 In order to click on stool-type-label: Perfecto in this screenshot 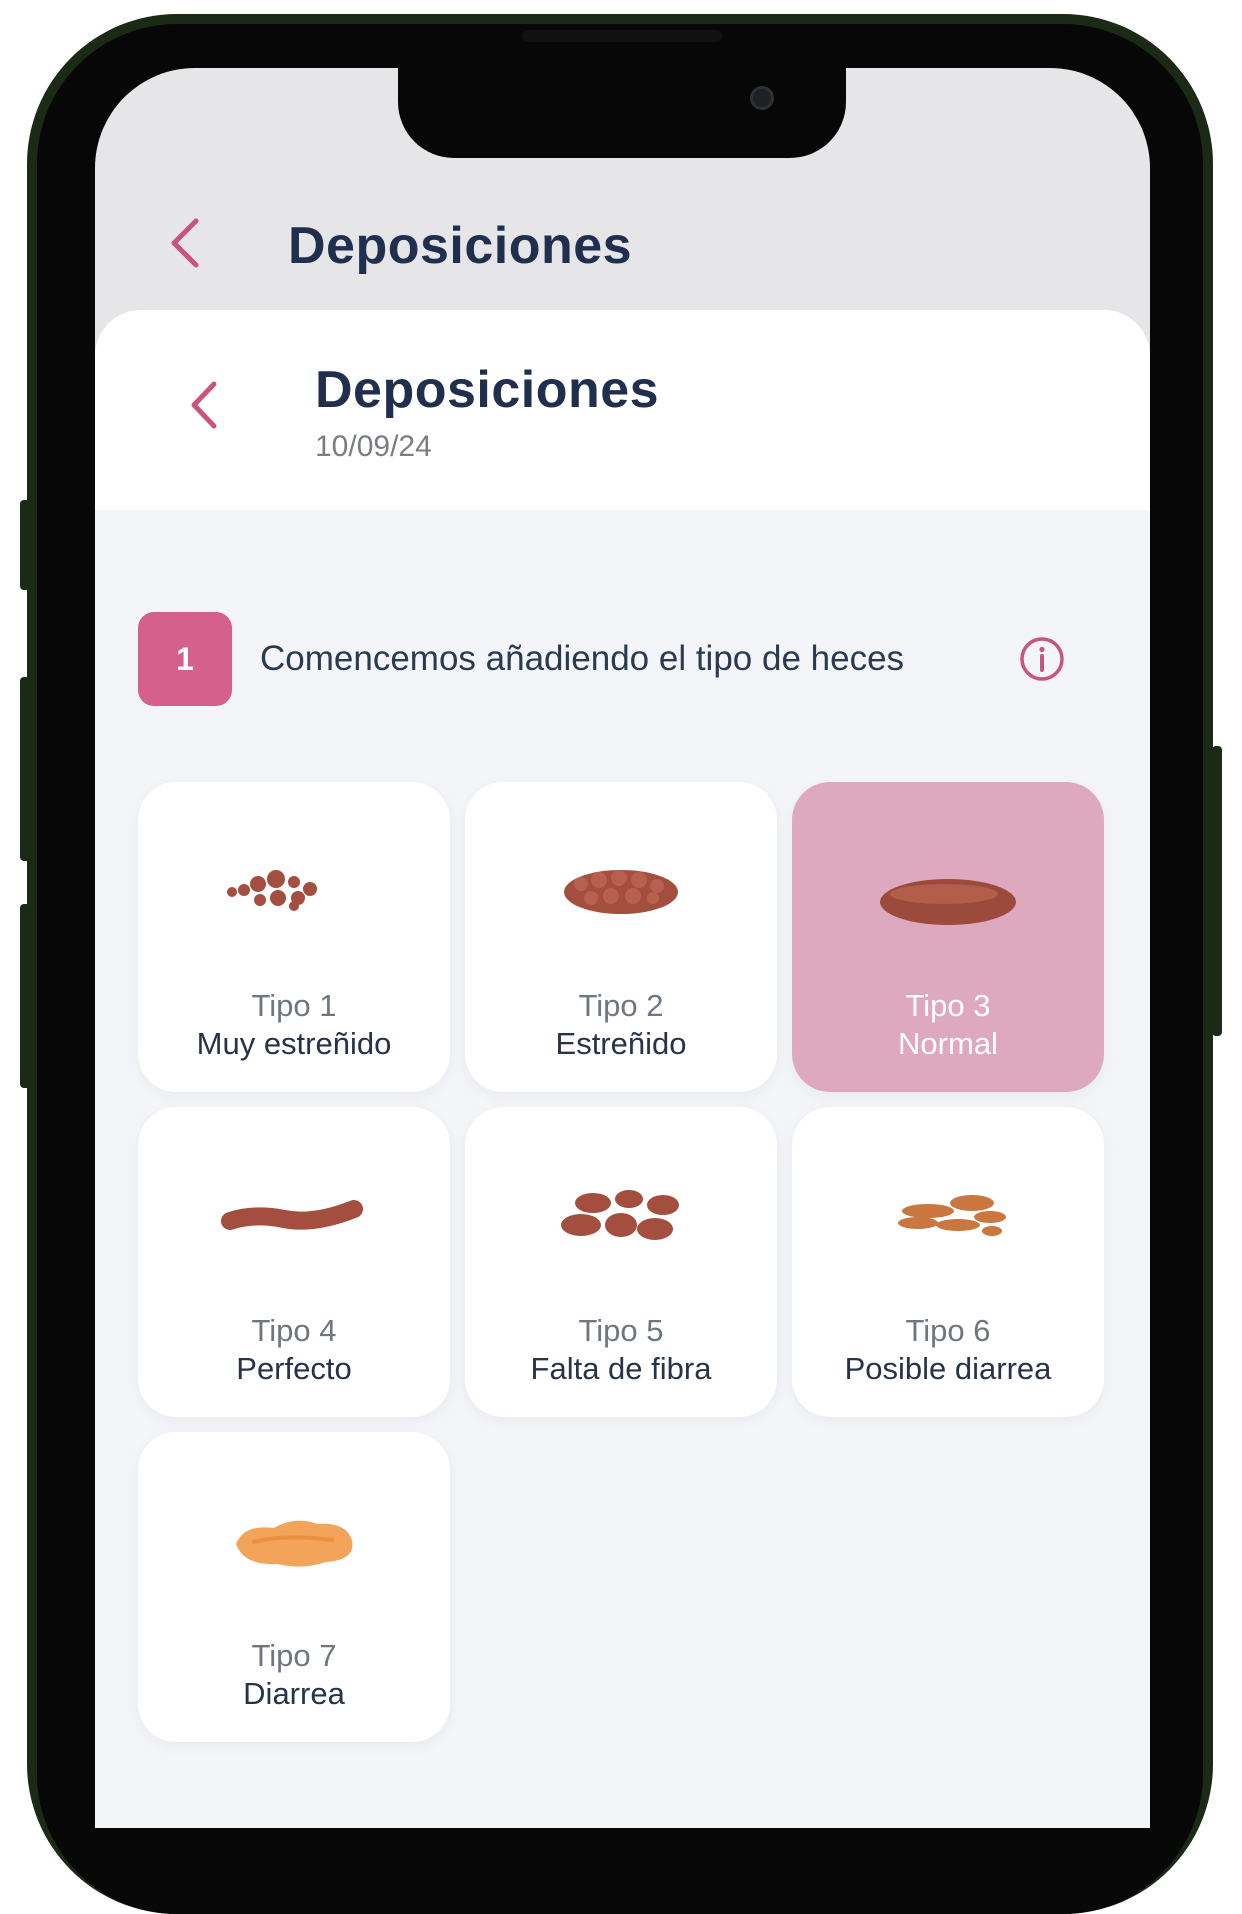, I will do `click(294, 1368)`.